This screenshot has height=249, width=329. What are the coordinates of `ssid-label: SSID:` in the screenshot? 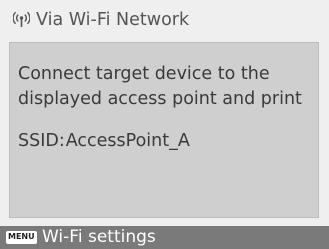 It's located at (41, 141).